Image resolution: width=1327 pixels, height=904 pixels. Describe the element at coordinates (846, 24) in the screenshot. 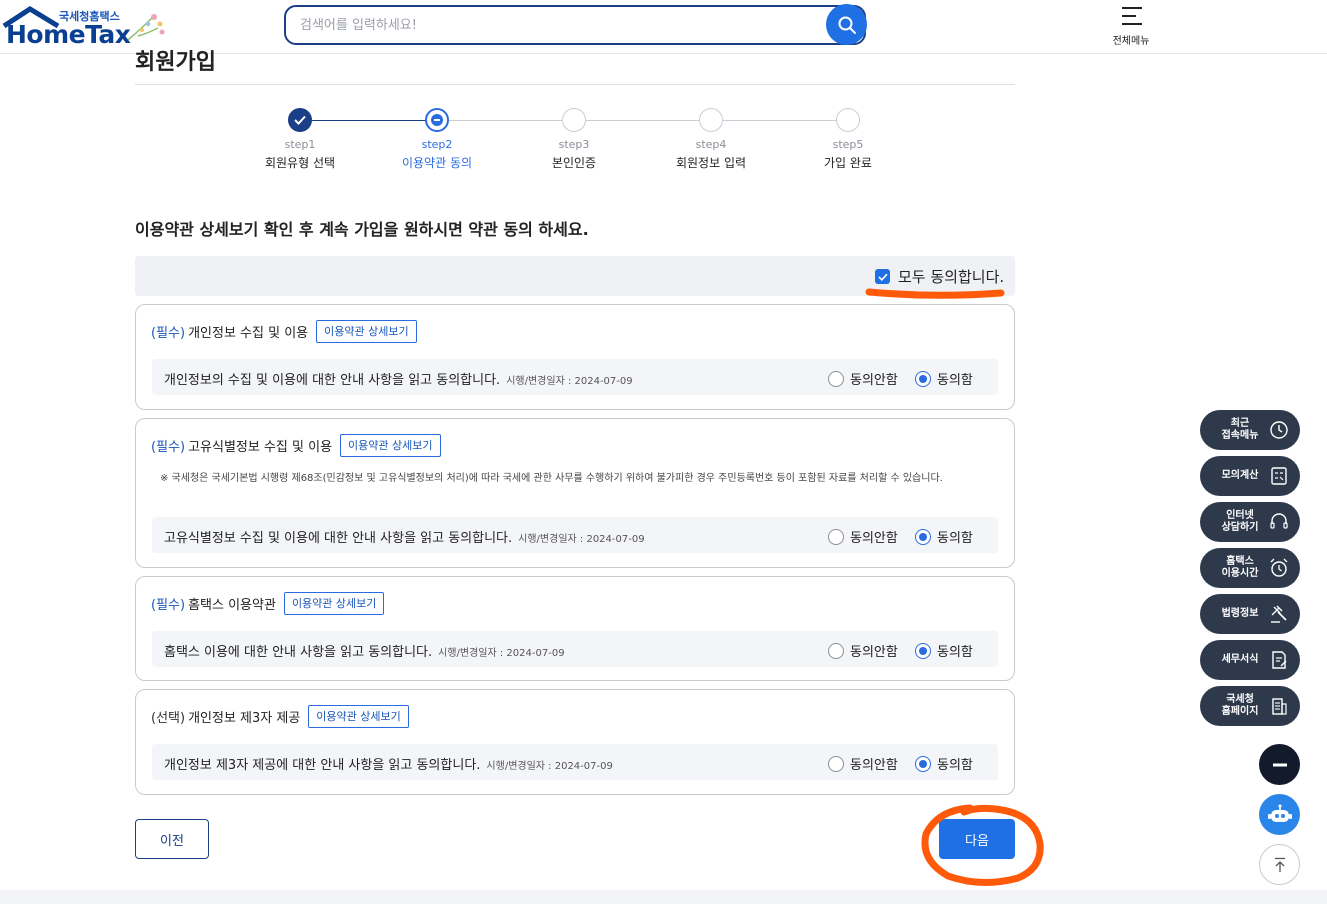

I see `search-button` at that location.